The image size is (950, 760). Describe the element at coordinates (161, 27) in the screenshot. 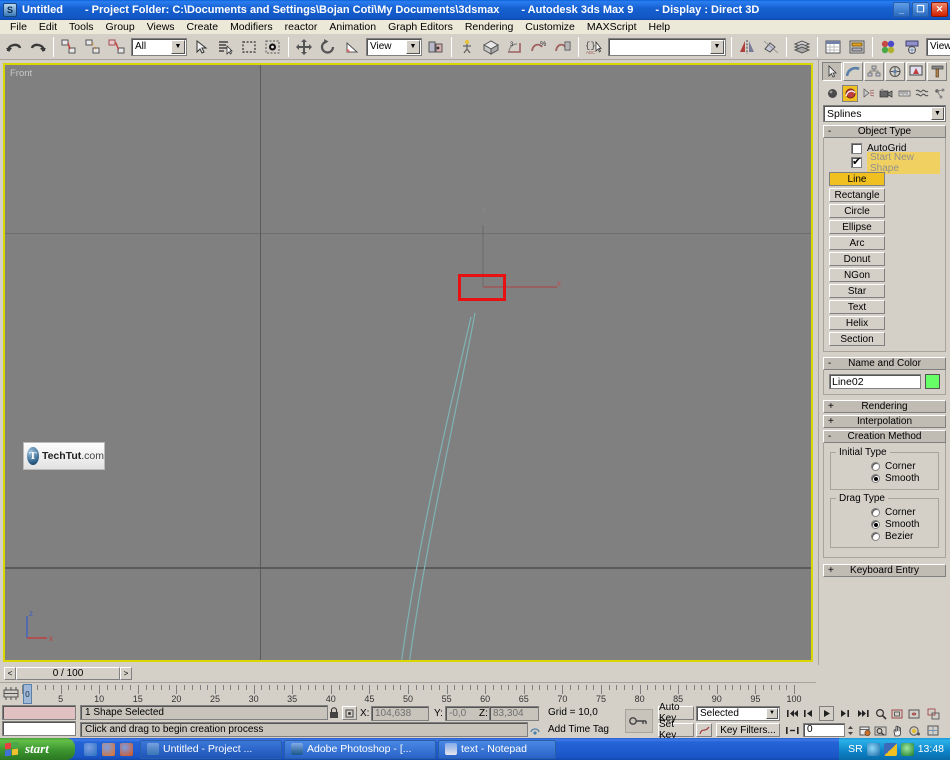

I see `menu-item-views: Views` at that location.